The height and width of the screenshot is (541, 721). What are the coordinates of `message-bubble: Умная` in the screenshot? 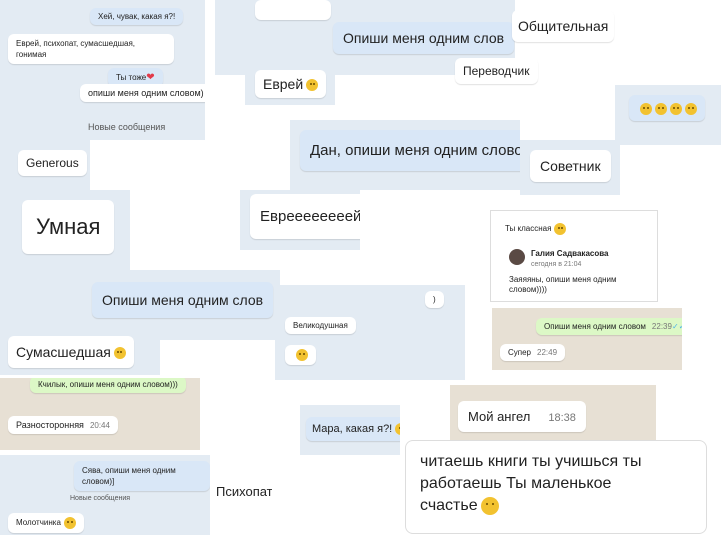 It's located at (68, 227).